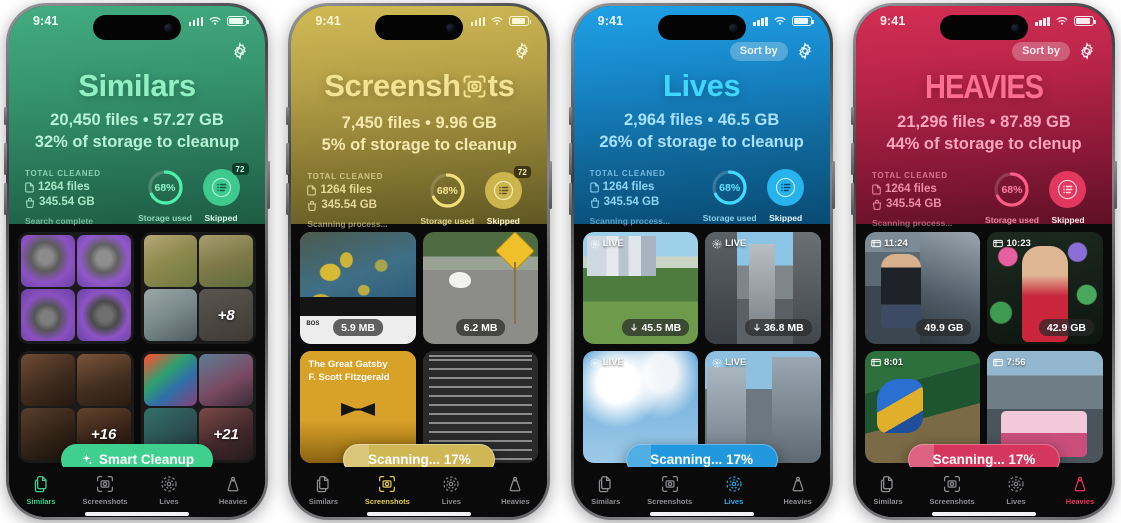 The image size is (1121, 523). I want to click on thumbnail: +8, so click(226, 315).